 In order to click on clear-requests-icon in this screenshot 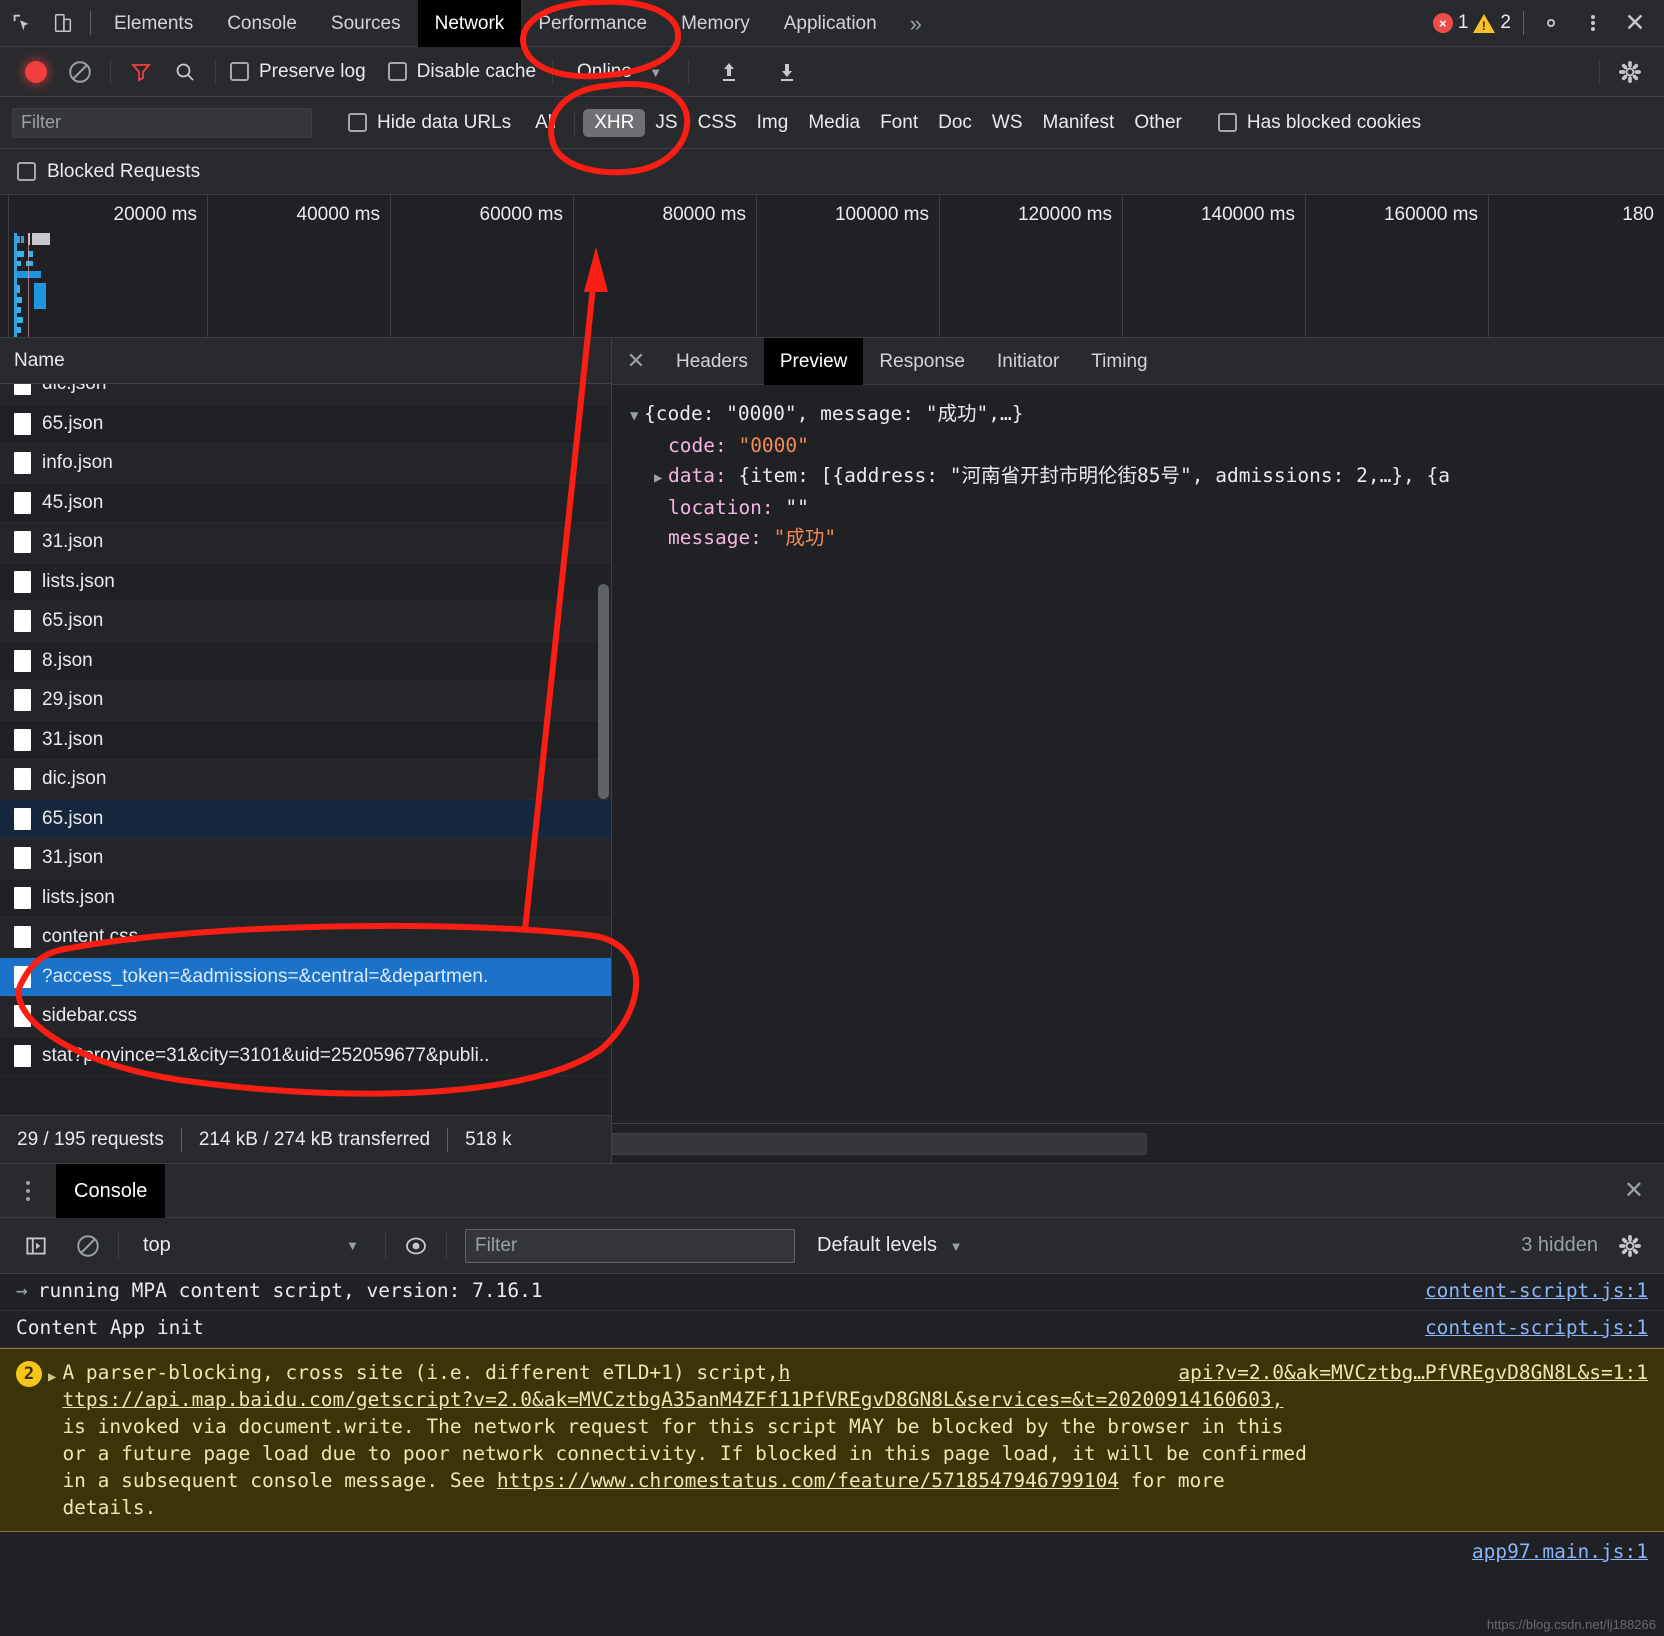, I will do `click(80, 72)`.